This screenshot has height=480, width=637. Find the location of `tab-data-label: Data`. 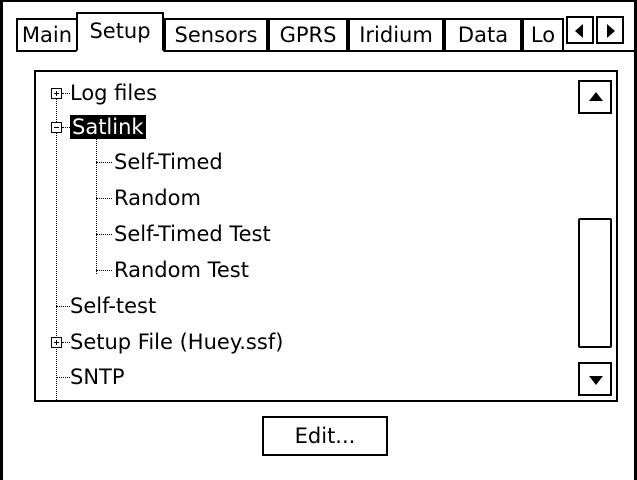

tab-data-label: Data is located at coordinates (483, 35).